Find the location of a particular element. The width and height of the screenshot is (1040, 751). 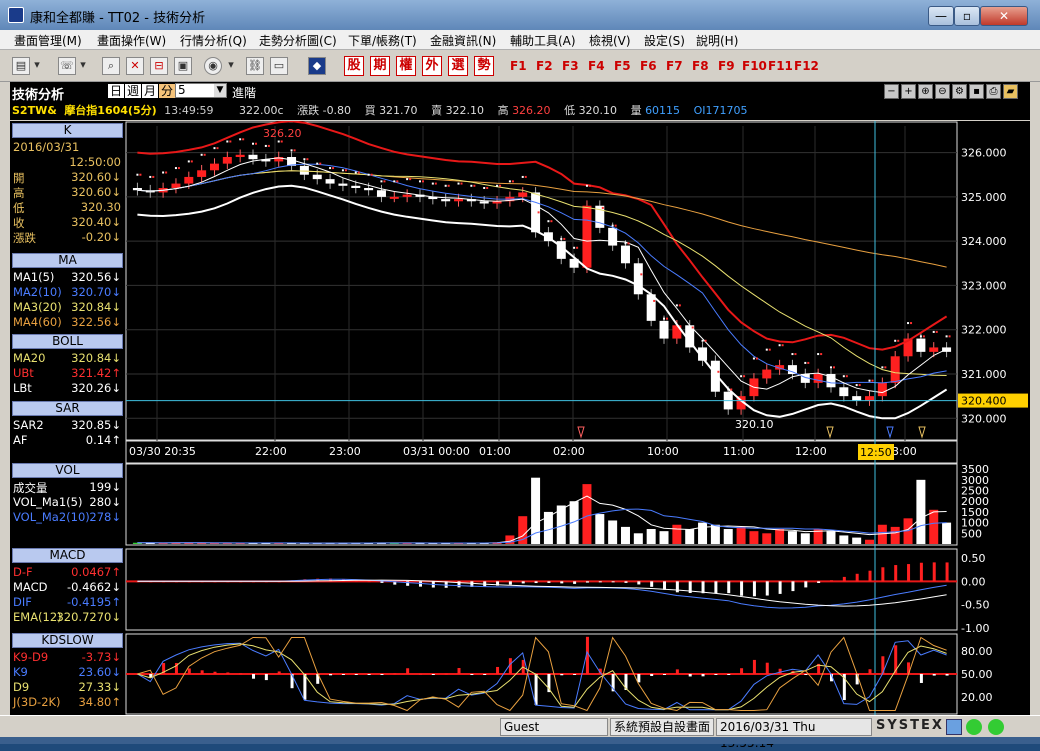

f8-key: F8 is located at coordinates (700, 66).